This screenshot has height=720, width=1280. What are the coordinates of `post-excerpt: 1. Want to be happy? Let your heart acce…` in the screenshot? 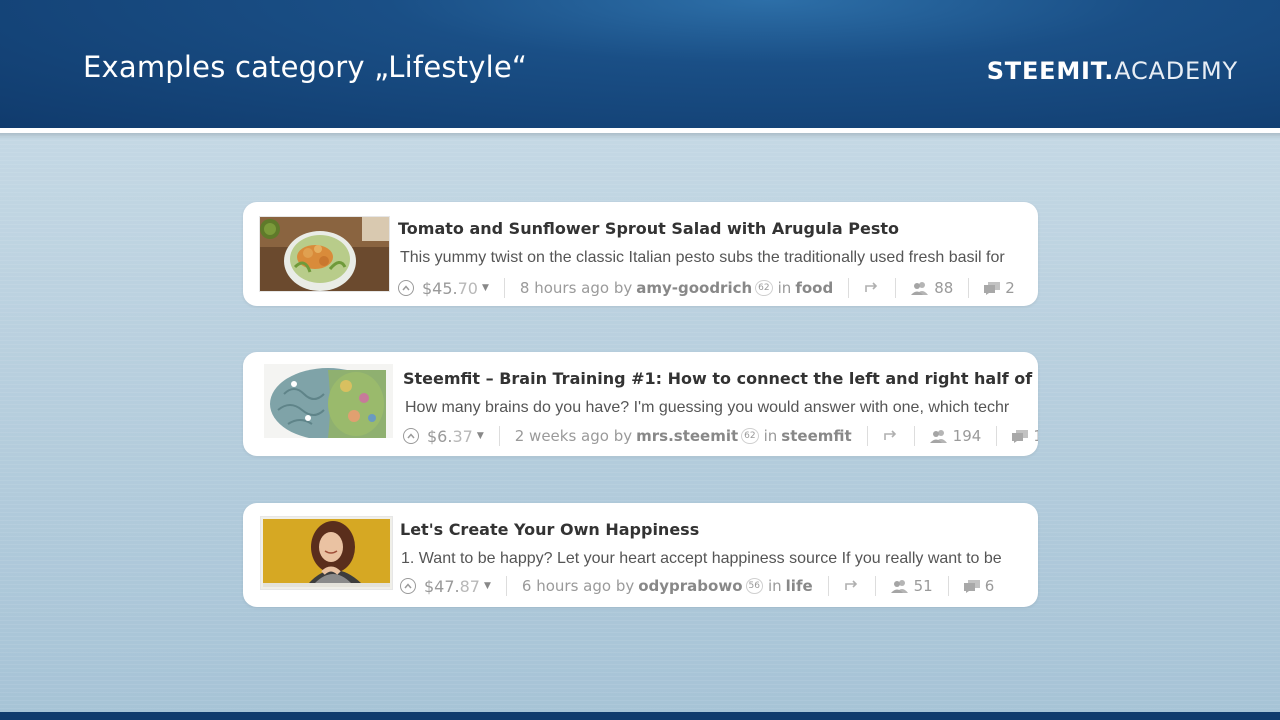 It's located at (701, 559).